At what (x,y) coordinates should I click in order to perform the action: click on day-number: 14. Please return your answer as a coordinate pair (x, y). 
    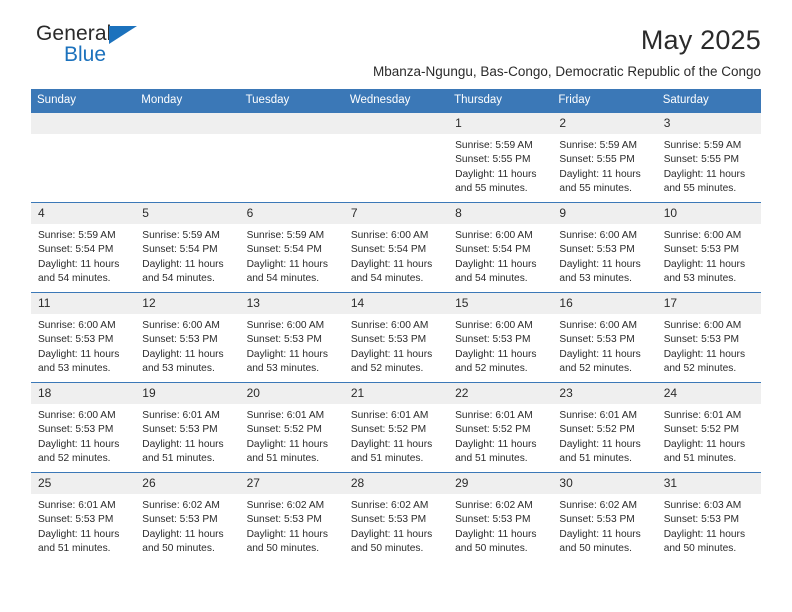
    Looking at the image, I should click on (396, 303).